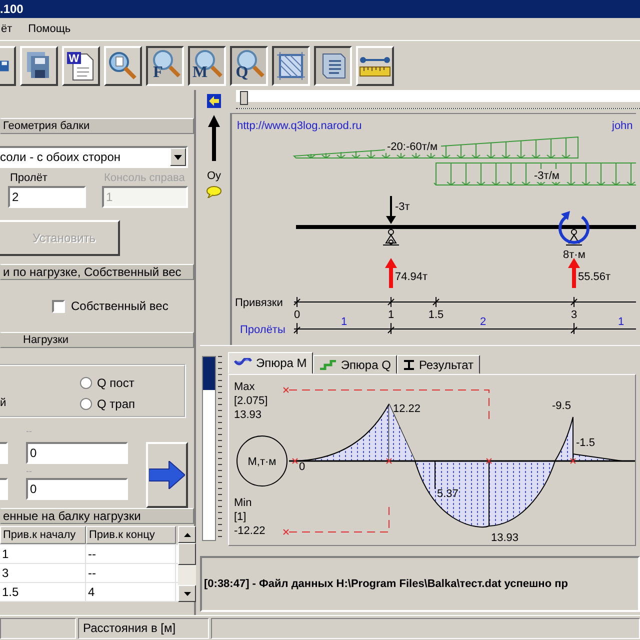 The width and height of the screenshot is (640, 640). What do you see at coordinates (97, 126) in the screenshot?
I see `section-header: Геометрия балки` at bounding box center [97, 126].